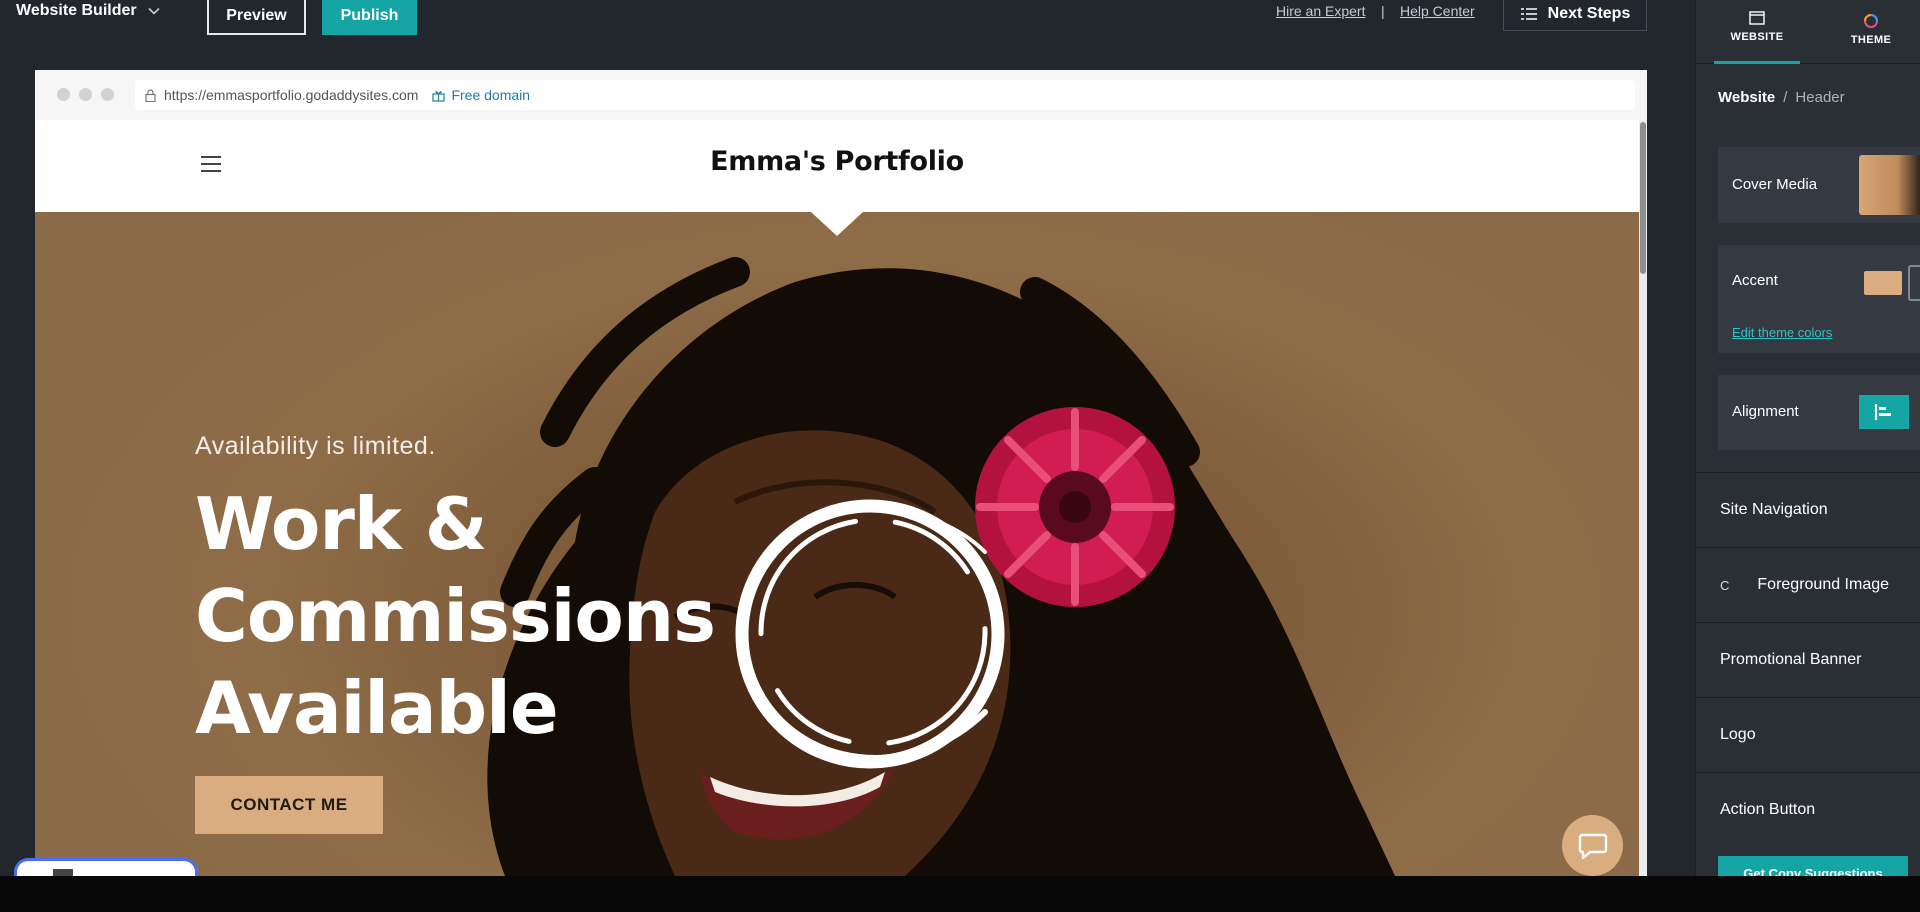 The width and height of the screenshot is (1920, 912). What do you see at coordinates (315, 446) in the screenshot?
I see `hero-subtitle: Availability is limited.` at bounding box center [315, 446].